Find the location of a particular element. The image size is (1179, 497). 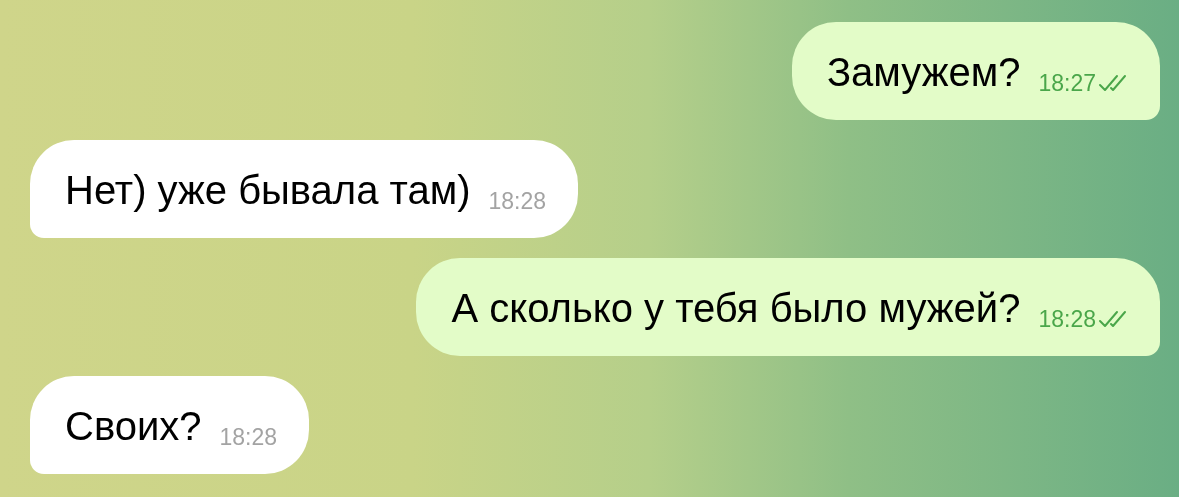

message-text: Своих? is located at coordinates (133, 426).